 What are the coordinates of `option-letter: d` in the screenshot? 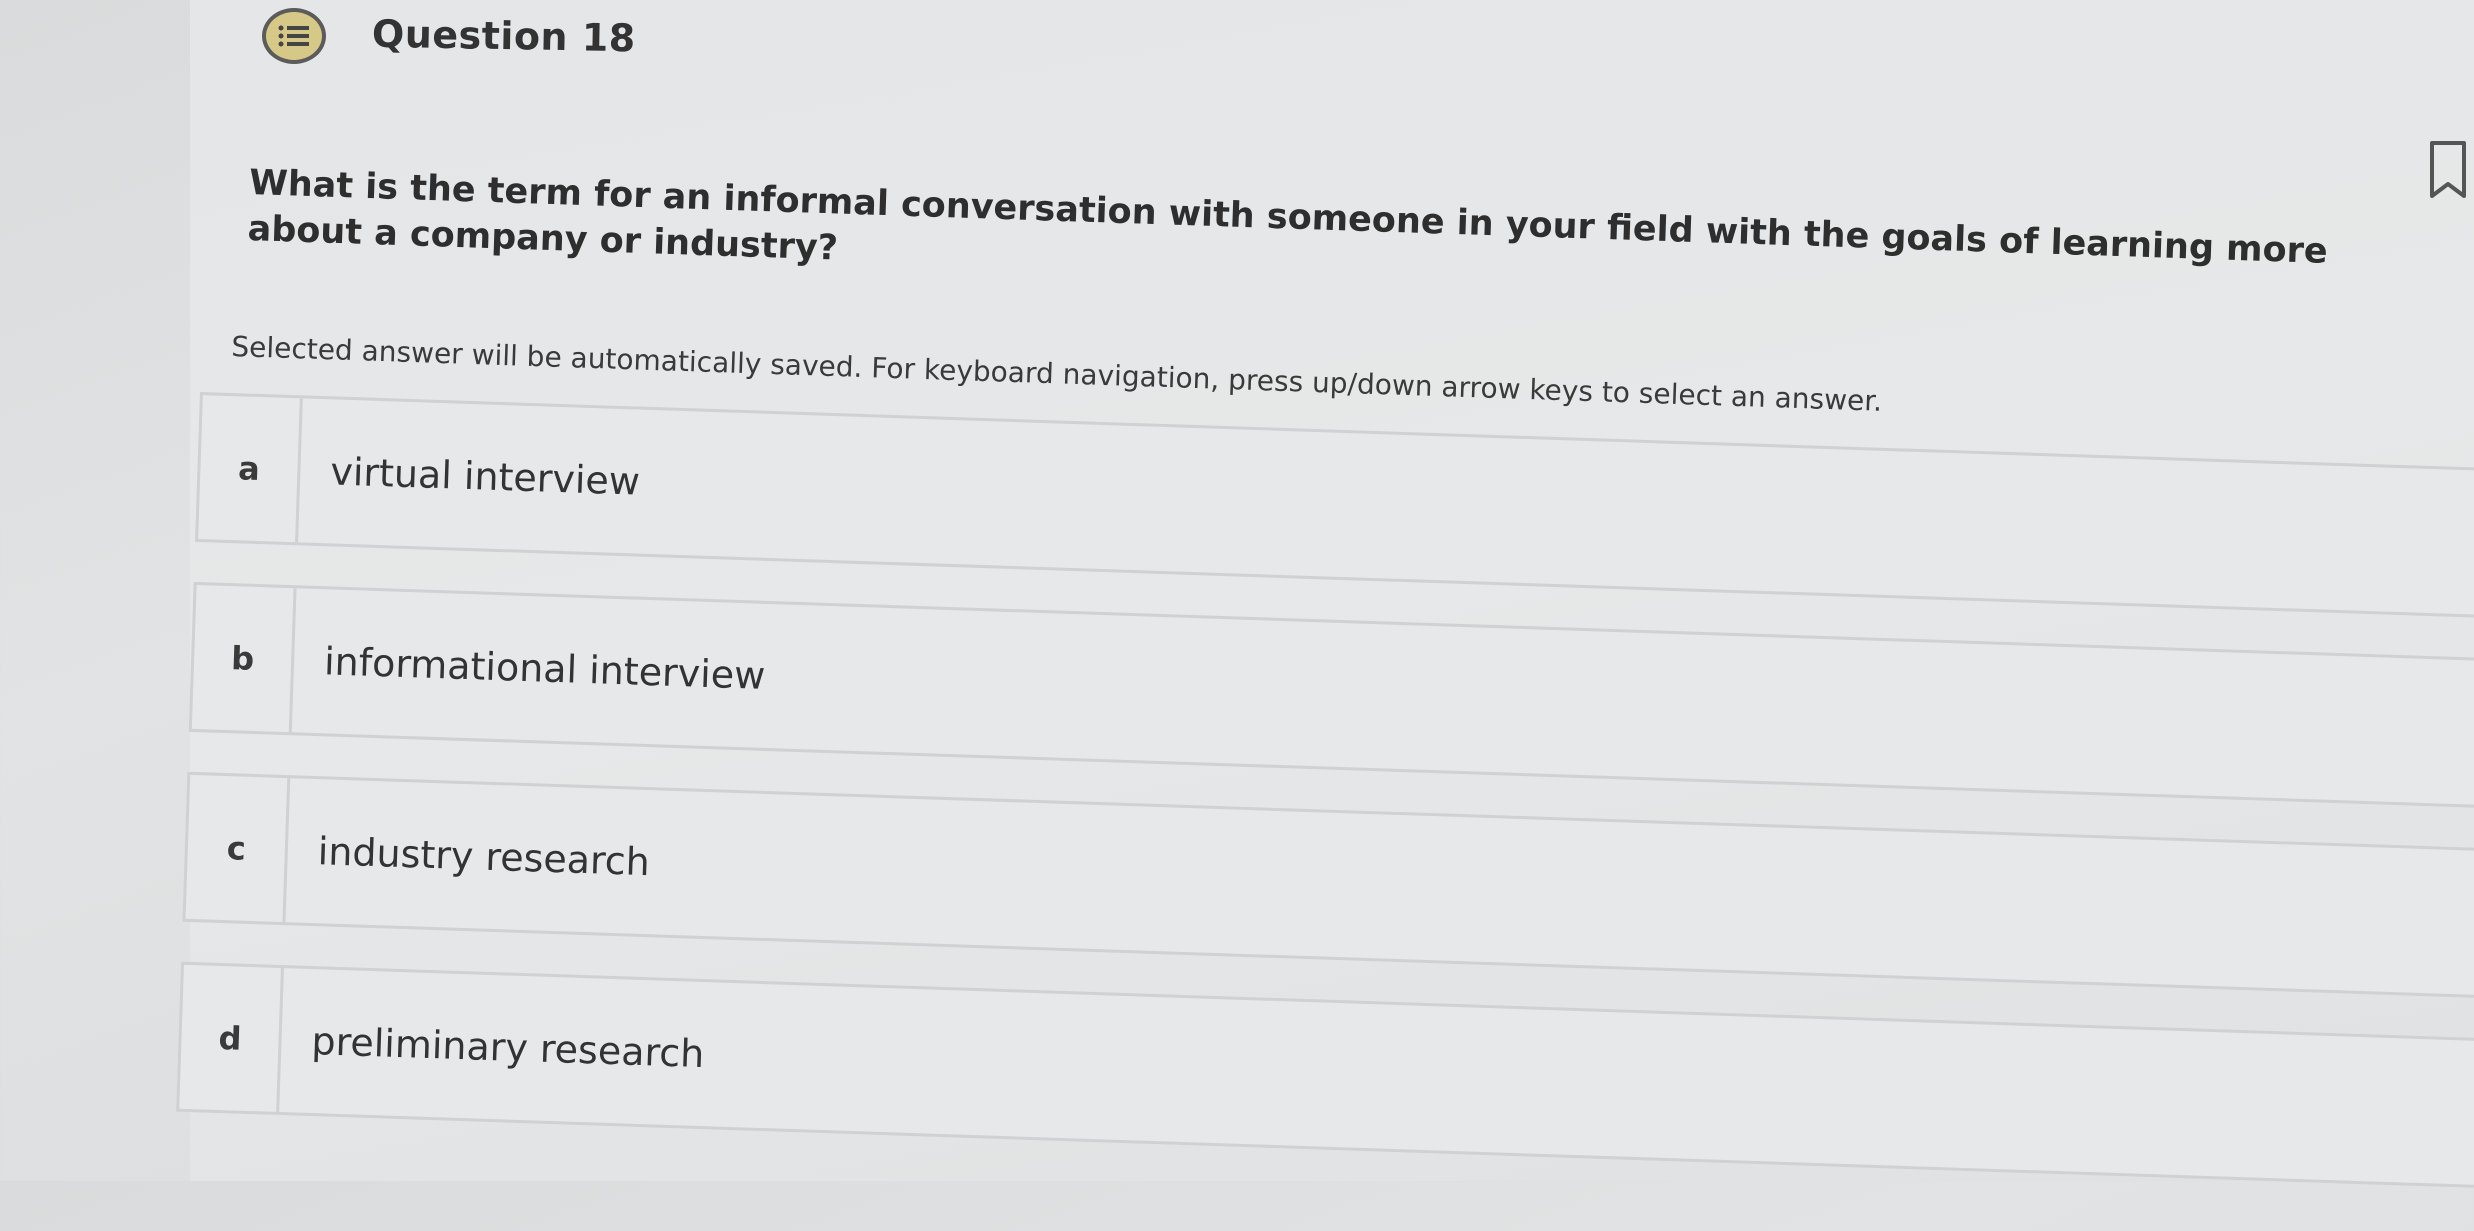 It's located at (231, 1038).